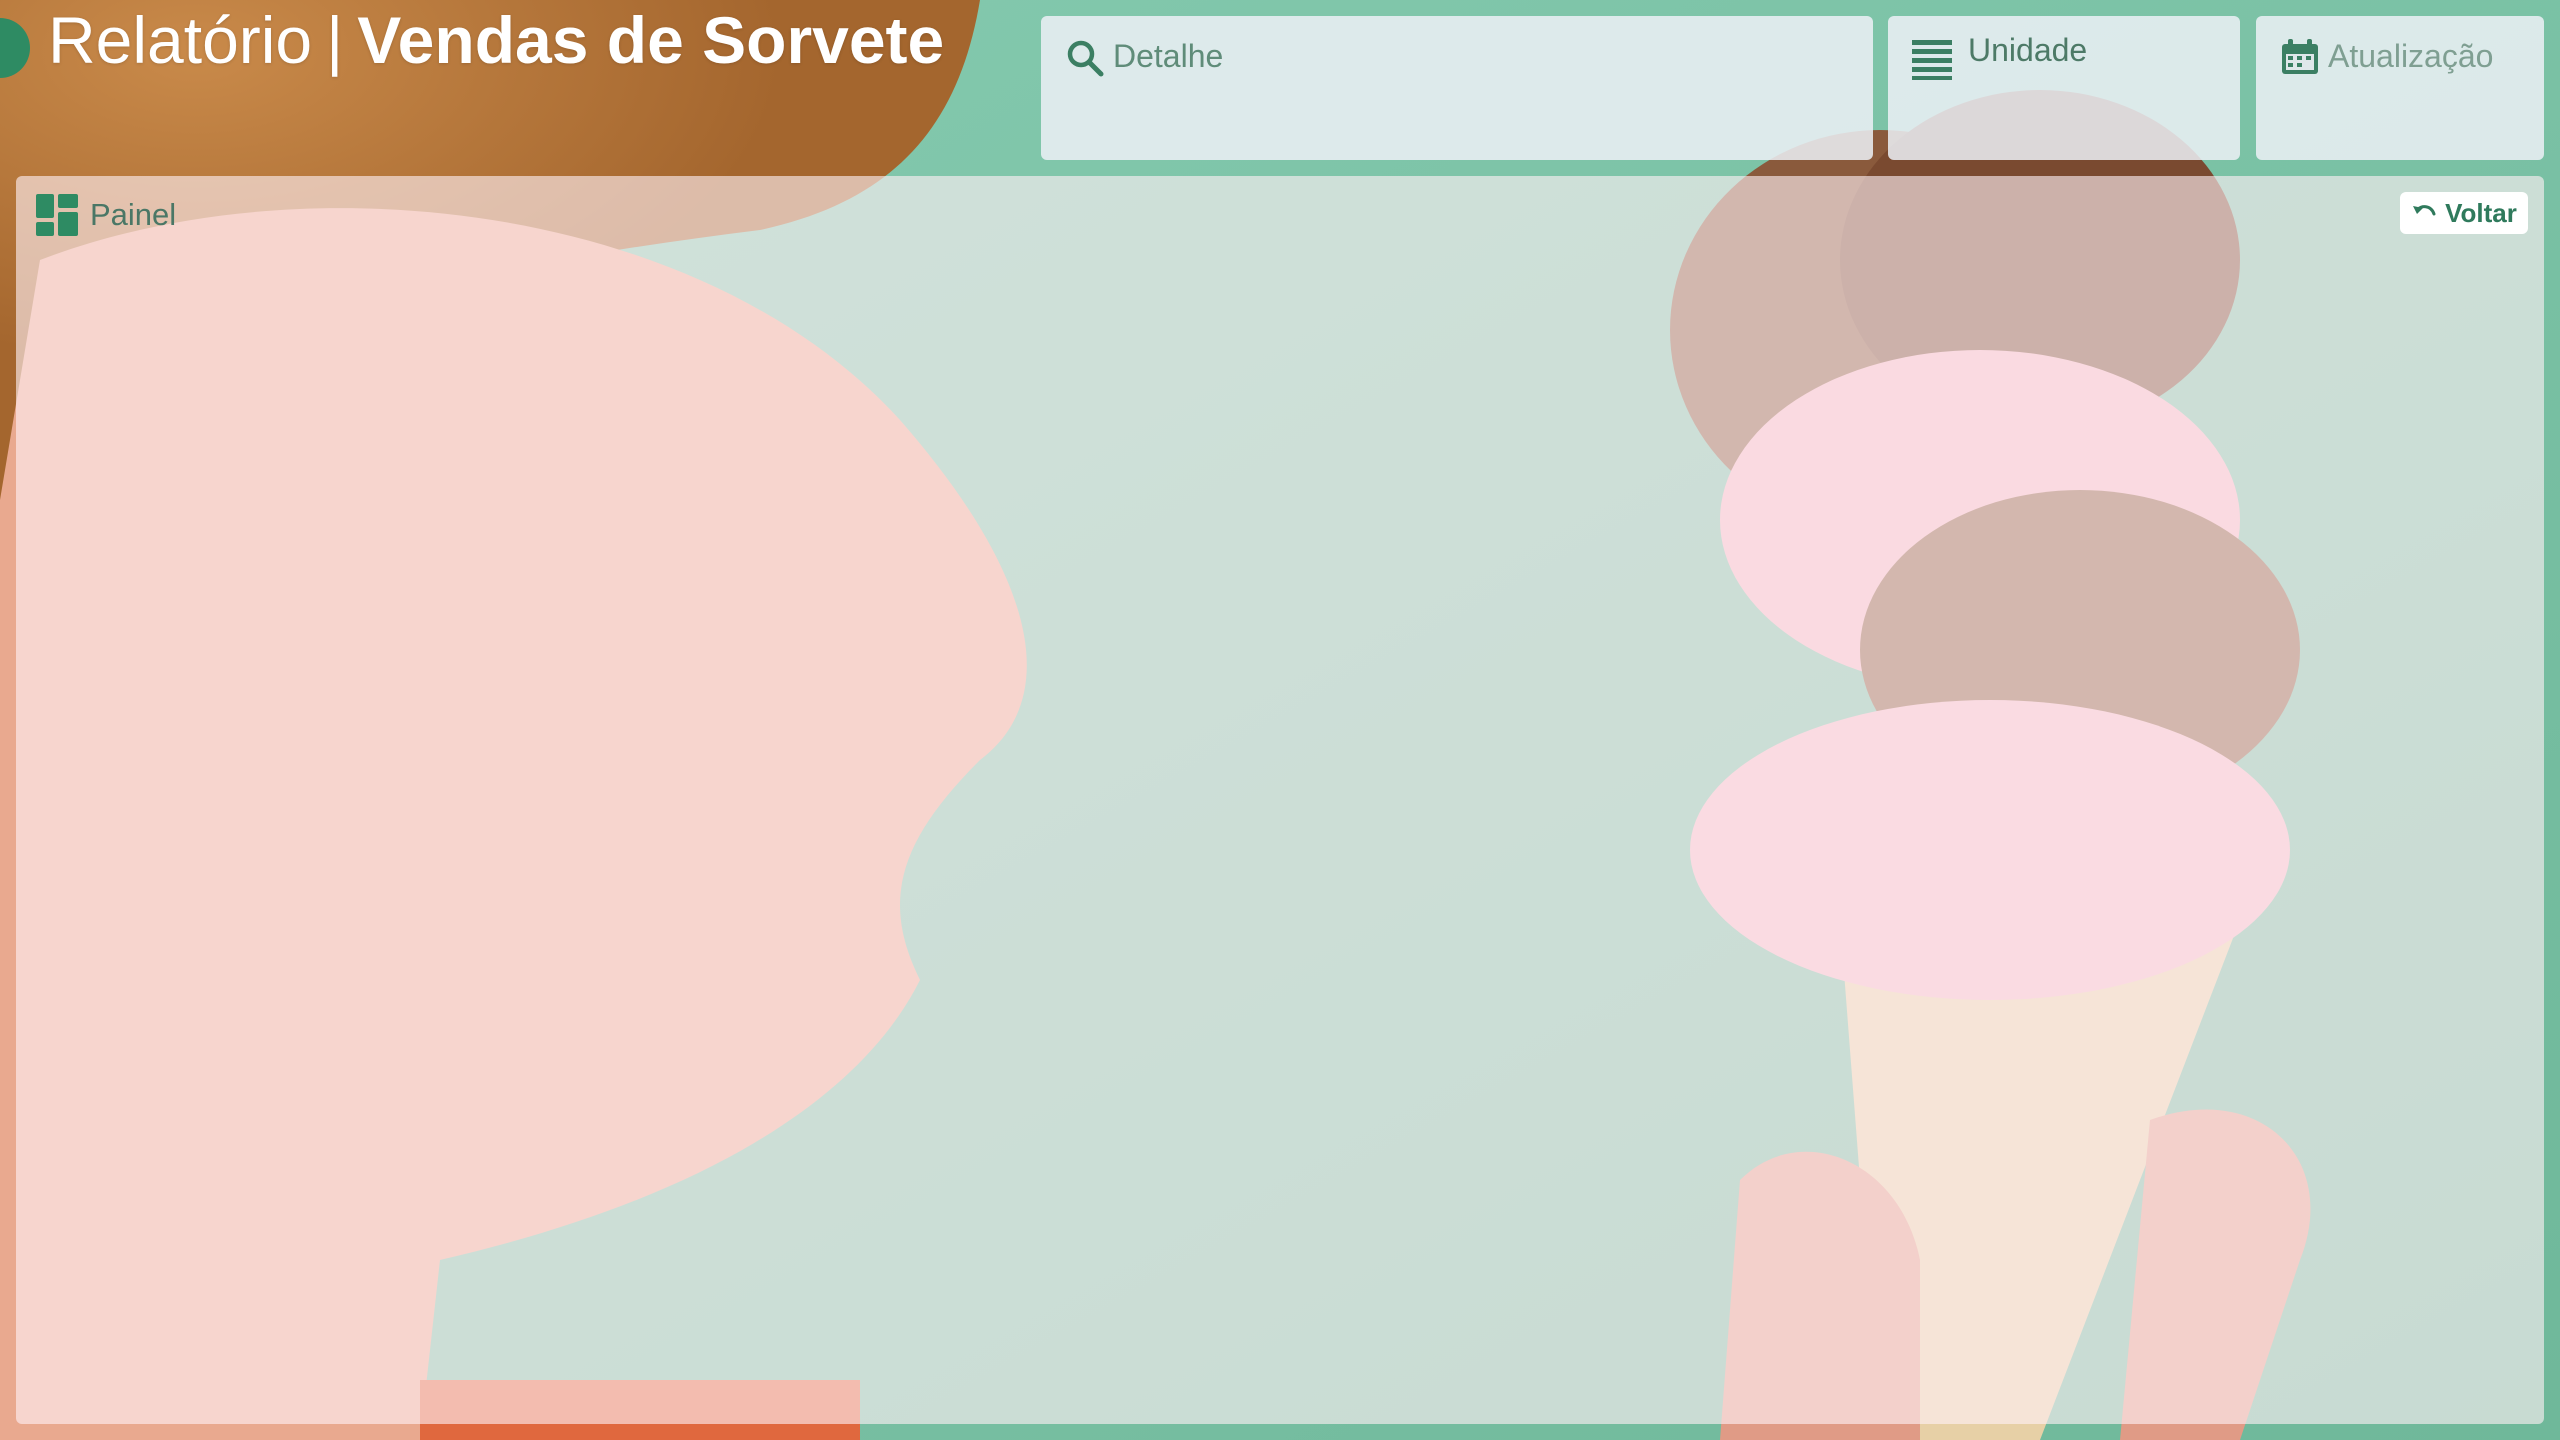  I want to click on update-filter-label: Atualização, so click(2411, 56).